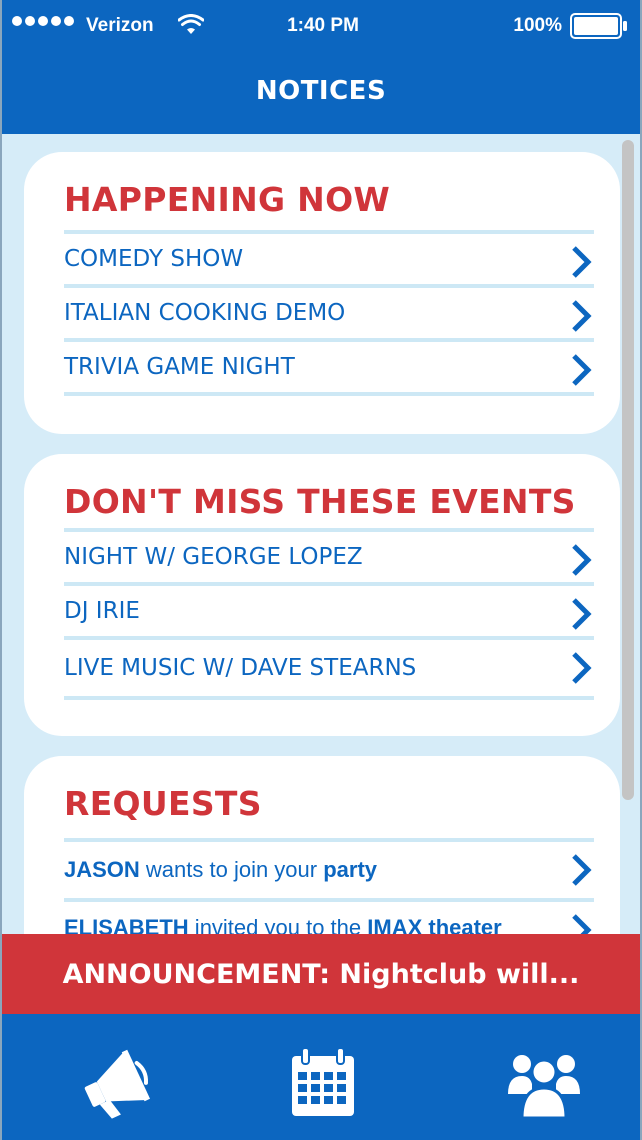 Image resolution: width=642 pixels, height=1140 pixels. Describe the element at coordinates (231, 869) in the screenshot. I see `request-message: wants to join your` at that location.